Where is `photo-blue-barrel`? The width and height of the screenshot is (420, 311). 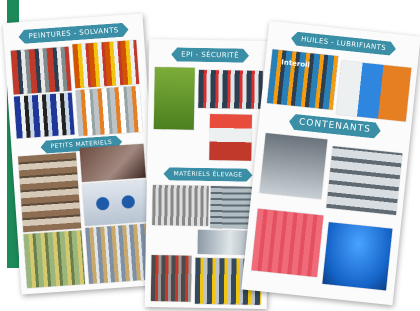
photo-blue-barrel is located at coordinates (357, 256).